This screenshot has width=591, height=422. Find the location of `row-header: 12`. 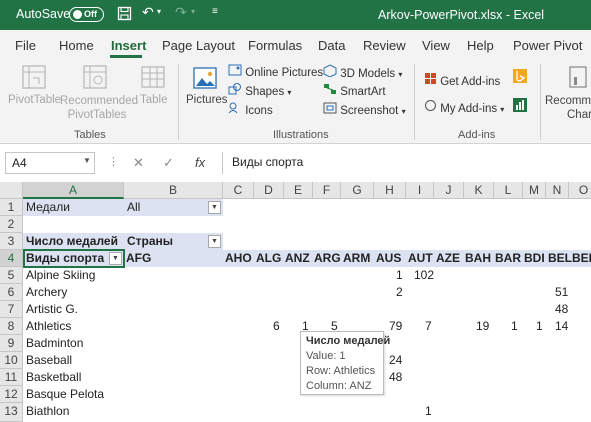

row-header: 12 is located at coordinates (11, 394).